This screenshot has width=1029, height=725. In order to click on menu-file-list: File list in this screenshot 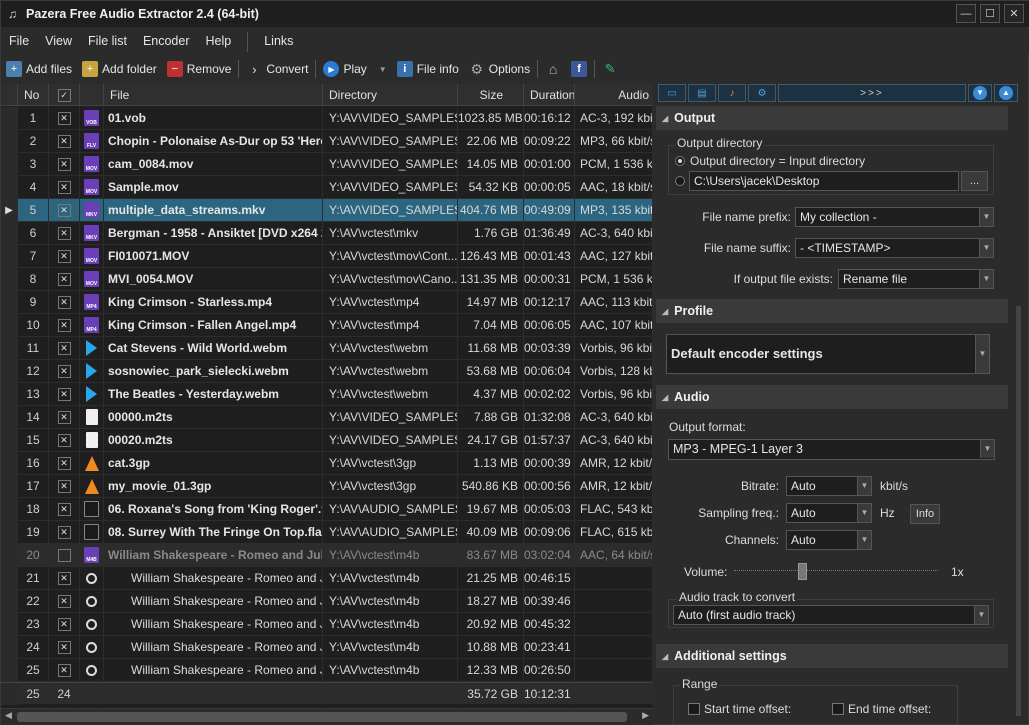, I will do `click(107, 41)`.